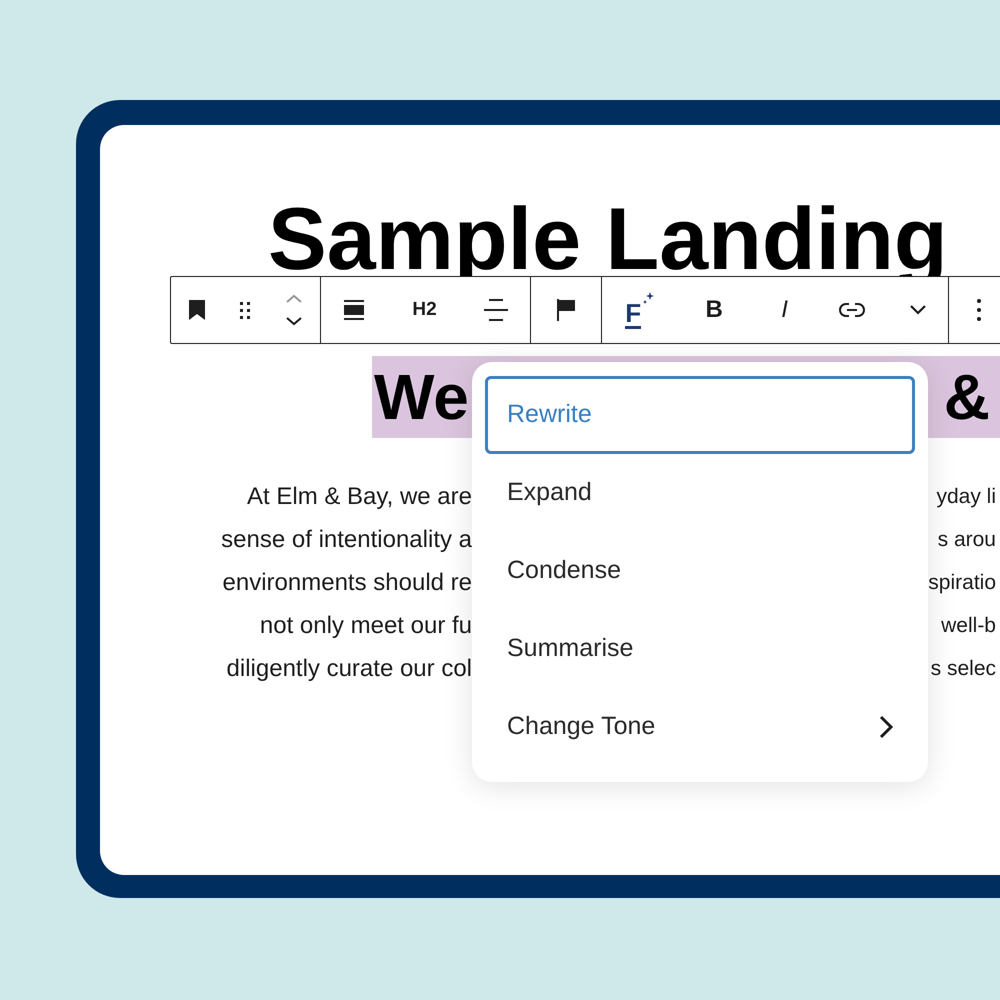 This screenshot has width=1000, height=1000. Describe the element at coordinates (917, 310) in the screenshot. I see `chevron-down-icon` at that location.